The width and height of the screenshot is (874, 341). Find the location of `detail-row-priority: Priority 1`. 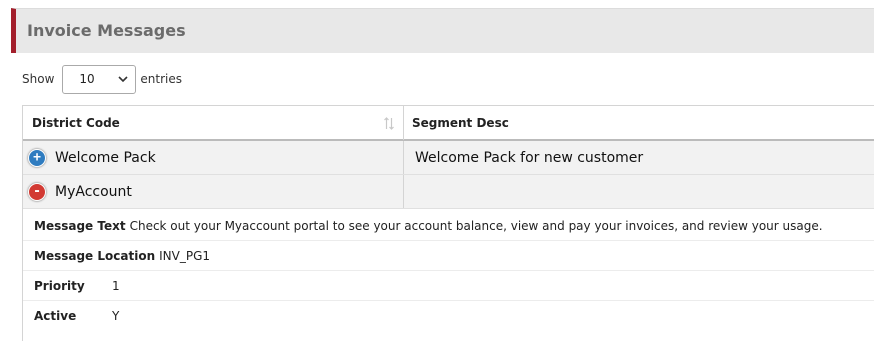

detail-row-priority: Priority 1 is located at coordinates (448, 286).